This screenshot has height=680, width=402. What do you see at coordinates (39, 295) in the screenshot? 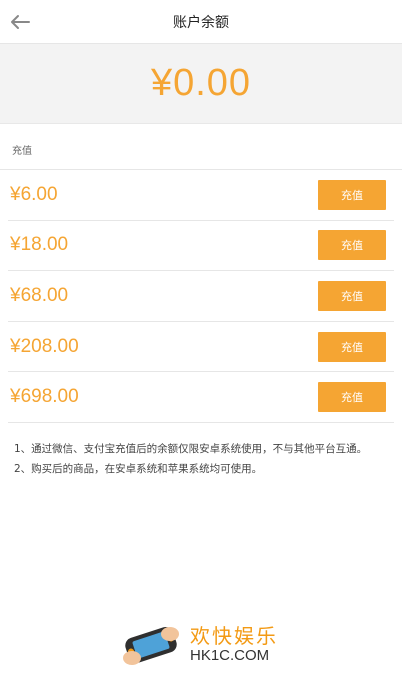
I see `recharge-price: ¥68.00` at bounding box center [39, 295].